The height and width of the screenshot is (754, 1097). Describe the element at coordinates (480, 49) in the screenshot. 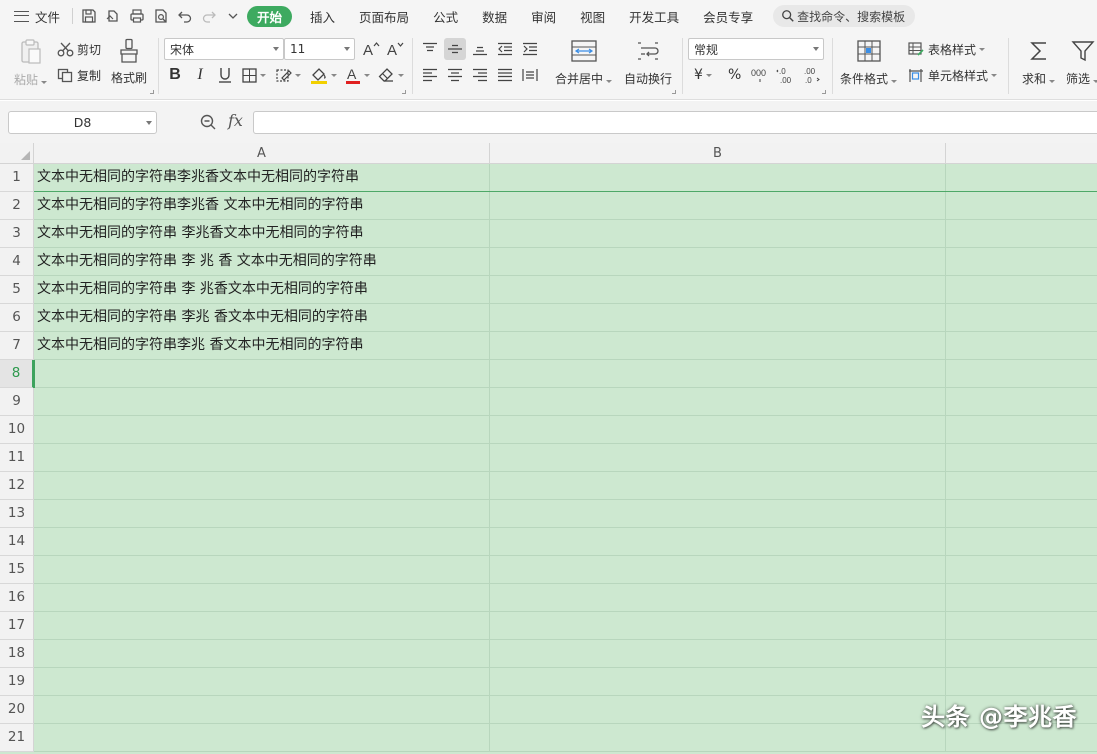

I see `align-bottom-icon` at that location.